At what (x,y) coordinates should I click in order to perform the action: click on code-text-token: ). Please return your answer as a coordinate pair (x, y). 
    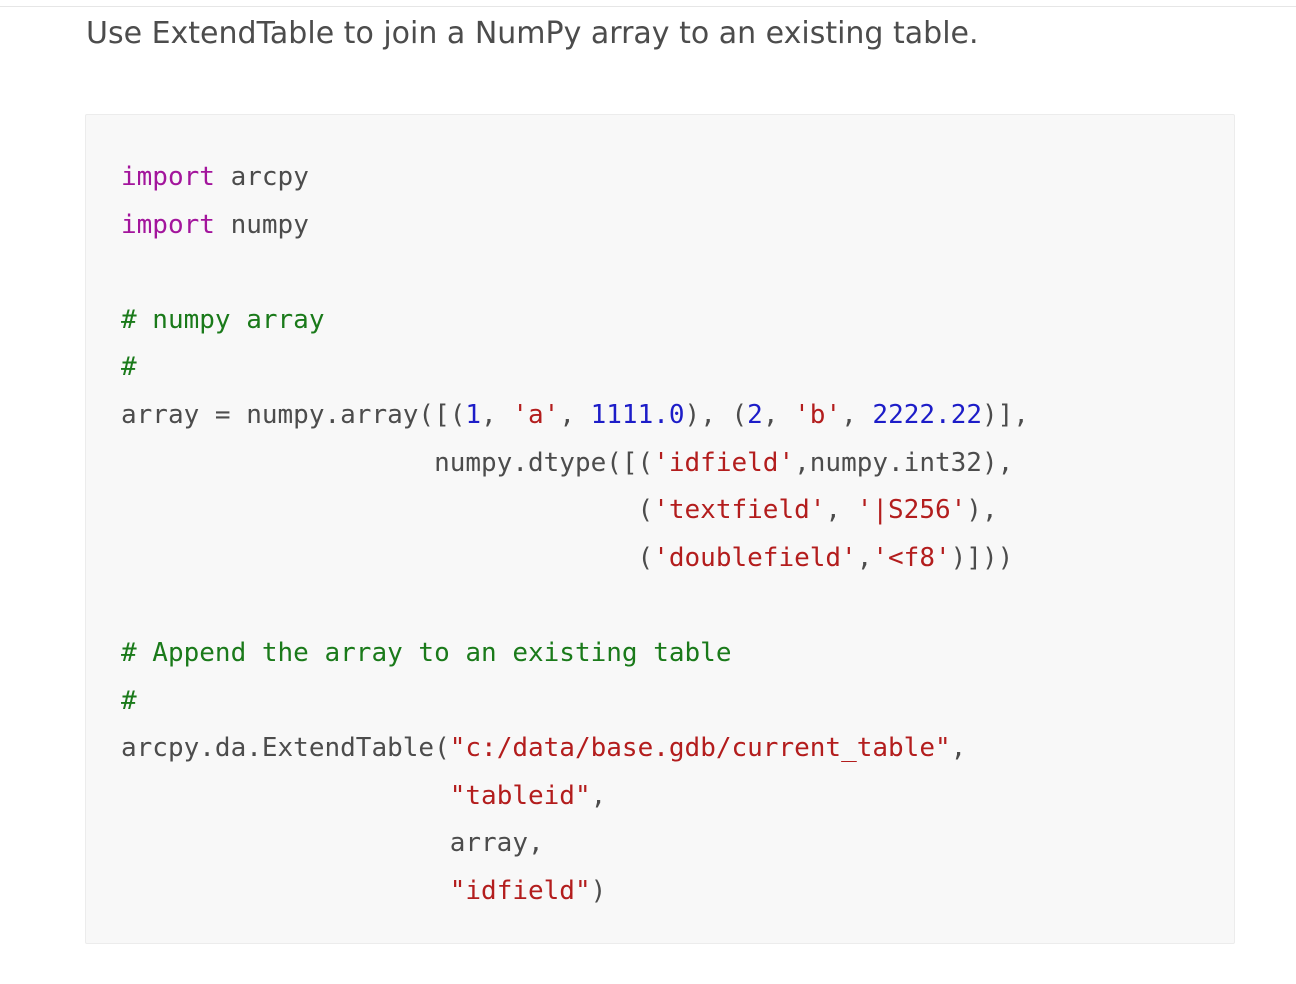
    Looking at the image, I should click on (598, 890).